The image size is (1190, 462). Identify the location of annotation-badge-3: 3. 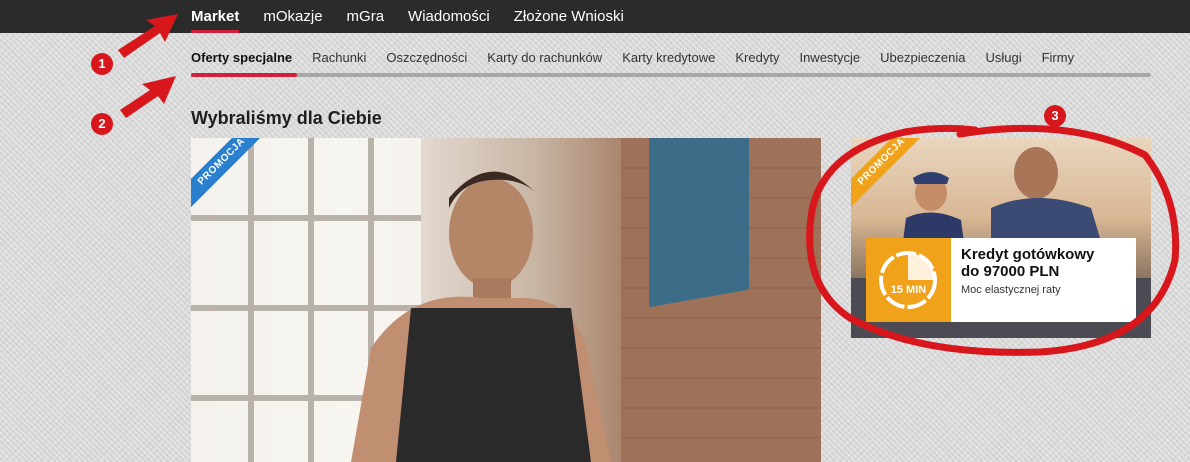
(1055, 116).